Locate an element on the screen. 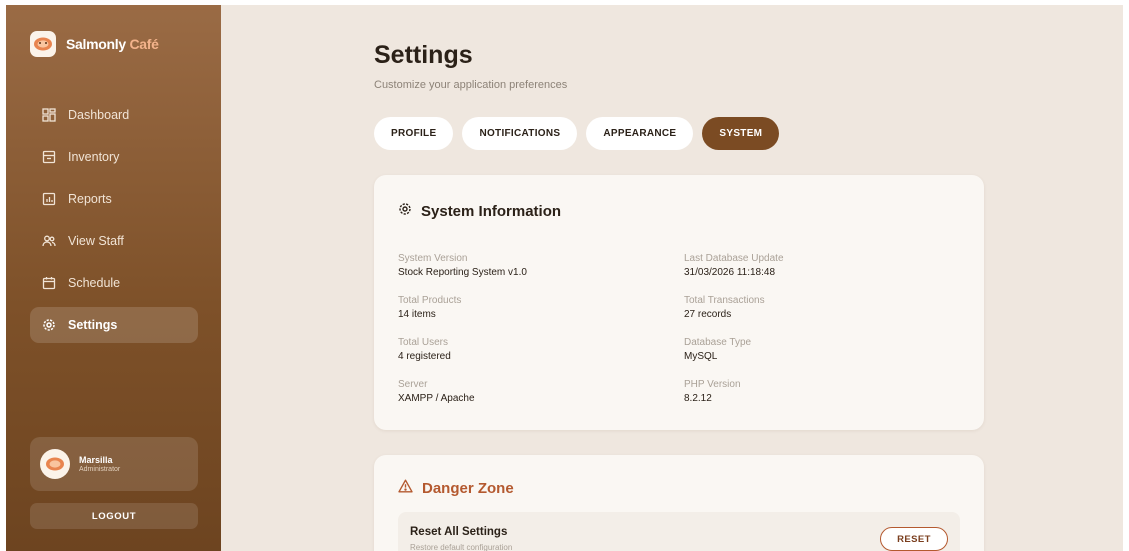 This screenshot has height=551, width=1129. warning-icon is located at coordinates (405, 488).